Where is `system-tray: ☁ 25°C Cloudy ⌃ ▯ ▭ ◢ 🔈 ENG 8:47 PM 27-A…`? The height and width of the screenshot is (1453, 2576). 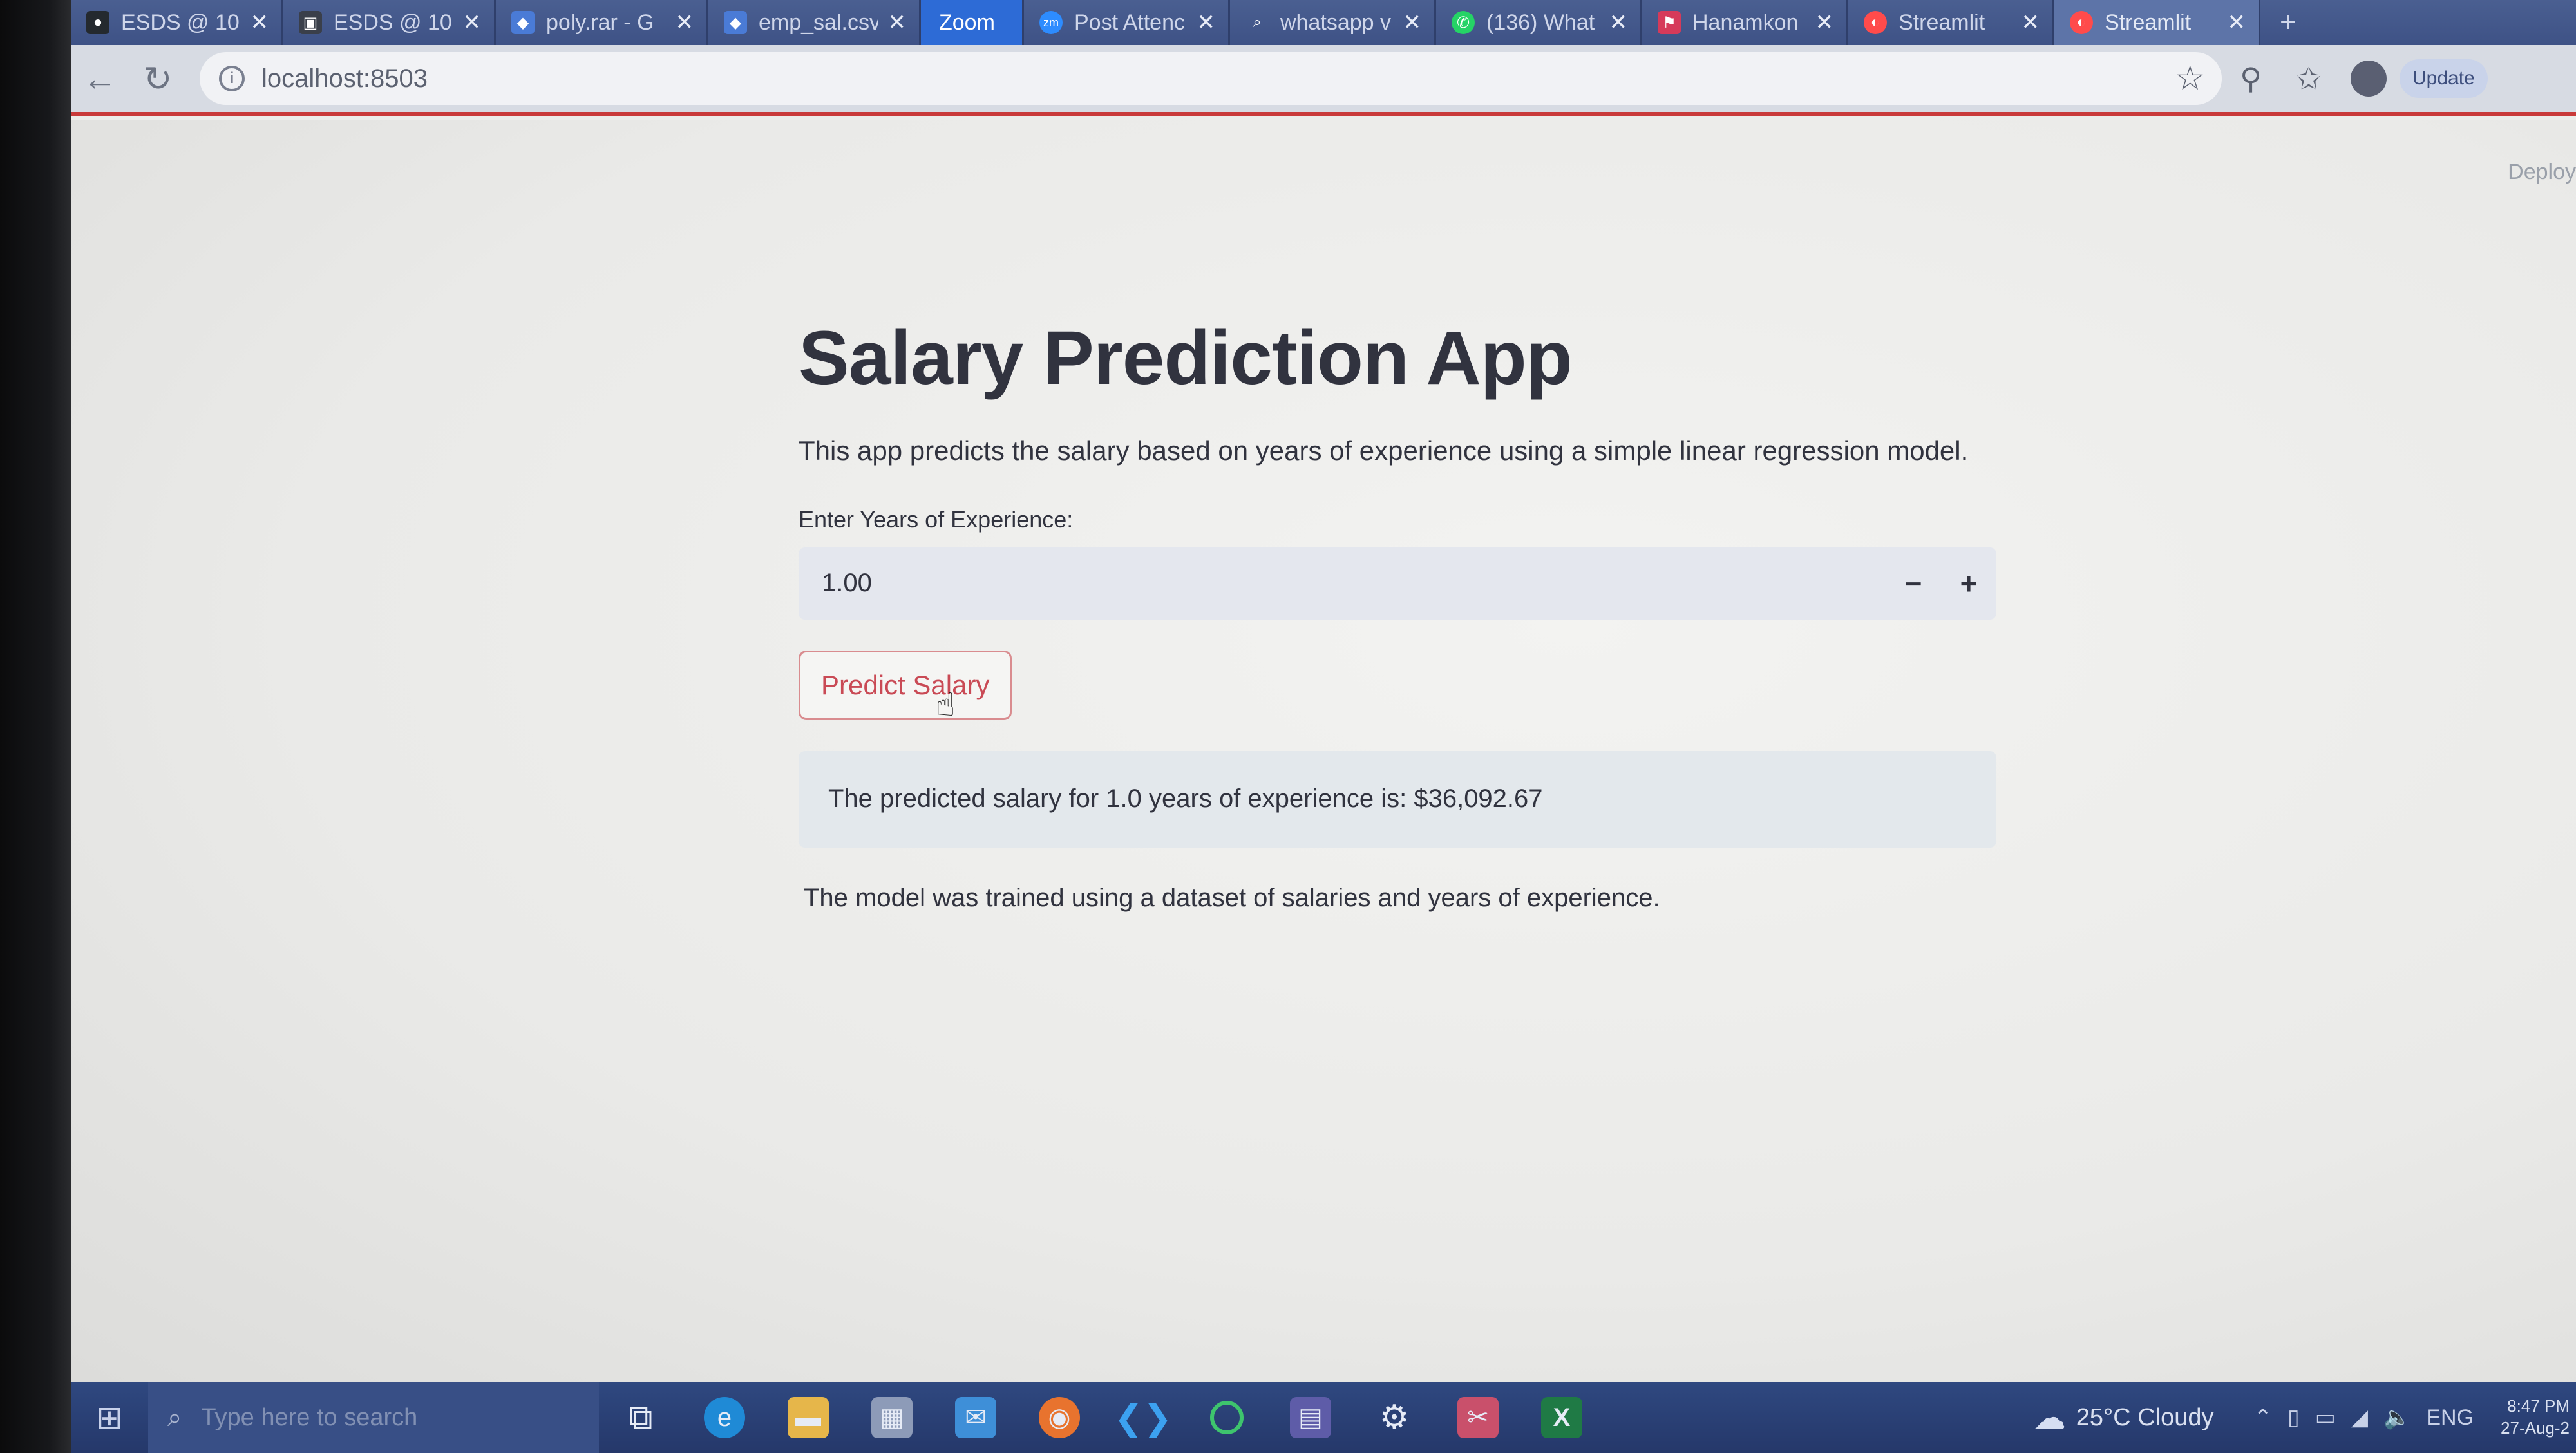 system-tray: ☁ 25°C Cloudy ⌃ ▯ ▭ ◢ 🔈 ENG 8:47 PM 27-A… is located at coordinates (2305, 1417).